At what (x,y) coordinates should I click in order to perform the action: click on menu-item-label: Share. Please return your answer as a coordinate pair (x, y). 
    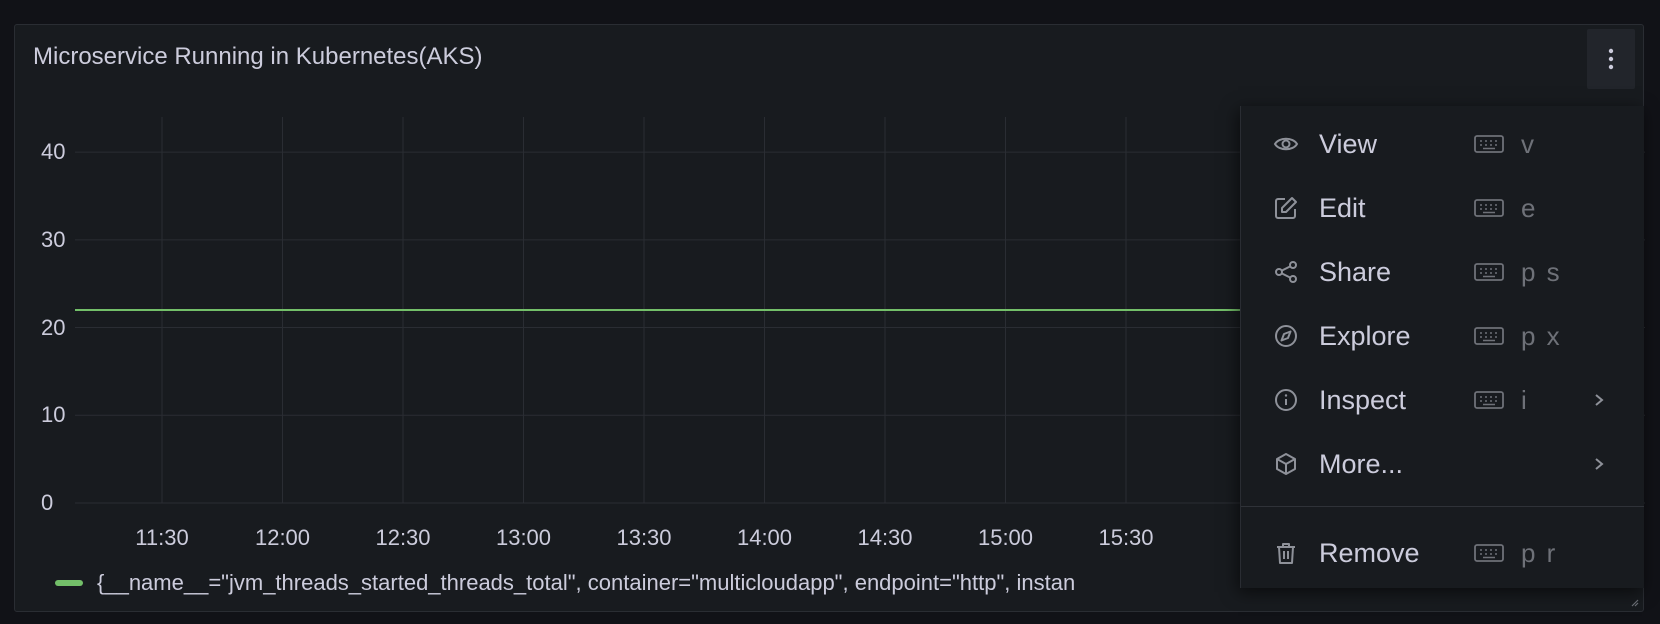
    Looking at the image, I should click on (1355, 271).